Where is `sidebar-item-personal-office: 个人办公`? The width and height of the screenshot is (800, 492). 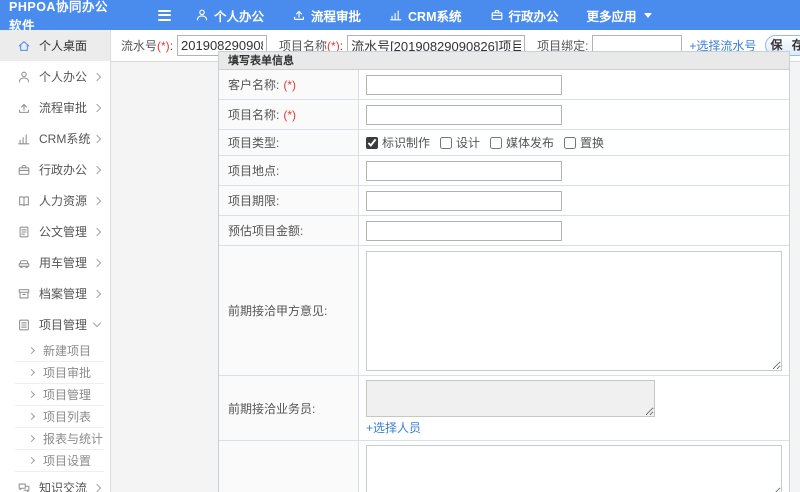 sidebar-item-personal-office: 个人办公 is located at coordinates (55, 76).